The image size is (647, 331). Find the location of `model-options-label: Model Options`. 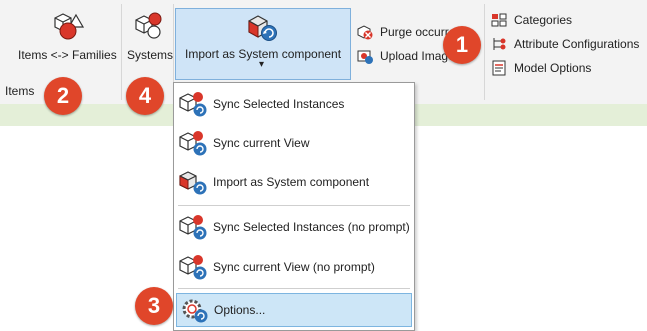

model-options-label: Model Options is located at coordinates (553, 68).